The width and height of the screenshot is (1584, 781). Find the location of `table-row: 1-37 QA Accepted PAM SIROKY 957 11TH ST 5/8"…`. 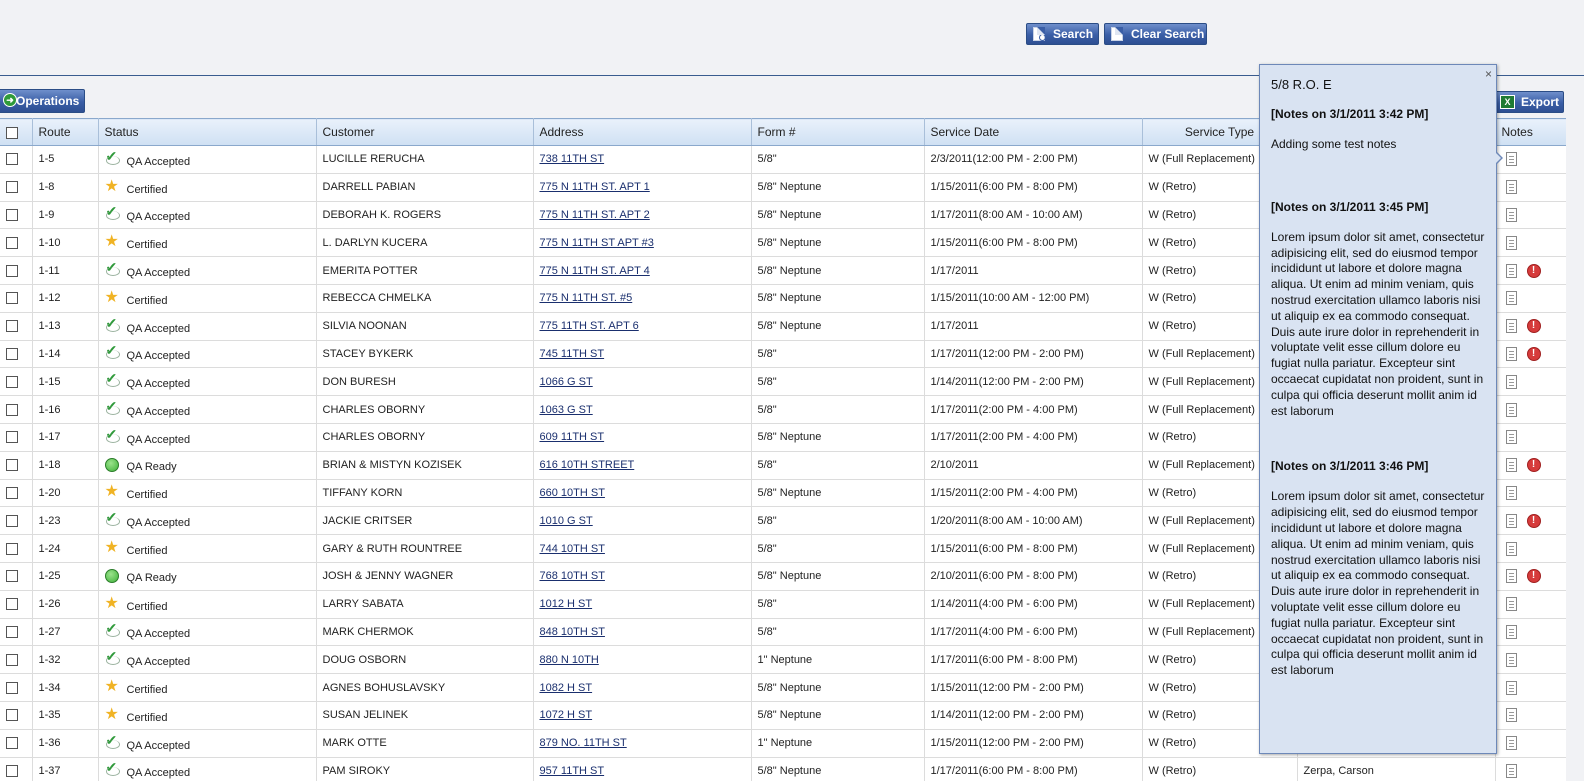

table-row: 1-37 QA Accepted PAM SIROKY 957 11TH ST 5/8"… is located at coordinates (783, 769).